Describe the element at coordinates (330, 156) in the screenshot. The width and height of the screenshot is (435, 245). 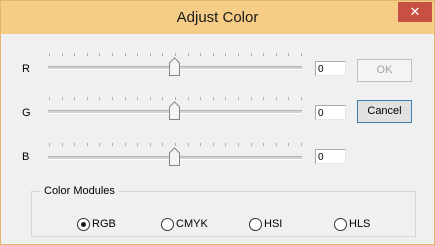
I see `b-value-field: 0` at that location.